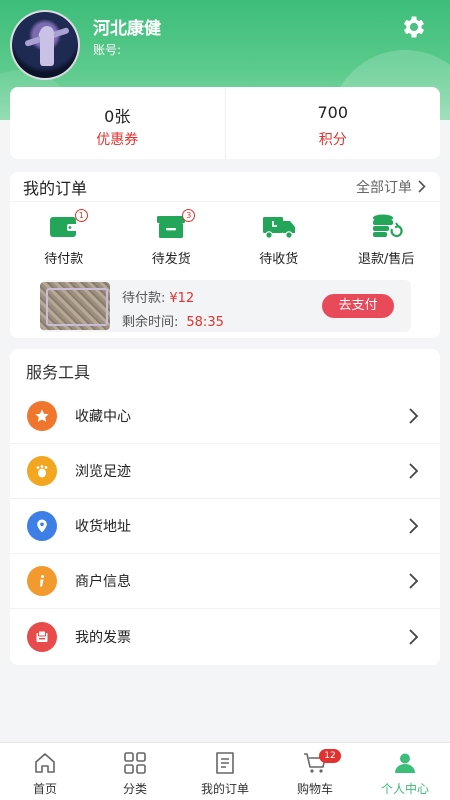 The height and width of the screenshot is (800, 450). Describe the element at coordinates (64, 235) in the screenshot. I see `status-pending-payment: 1 待付款` at that location.